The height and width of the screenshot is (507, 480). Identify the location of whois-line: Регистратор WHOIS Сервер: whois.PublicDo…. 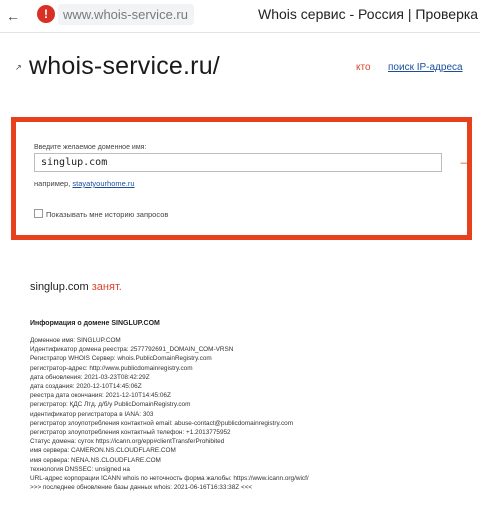
(121, 359).